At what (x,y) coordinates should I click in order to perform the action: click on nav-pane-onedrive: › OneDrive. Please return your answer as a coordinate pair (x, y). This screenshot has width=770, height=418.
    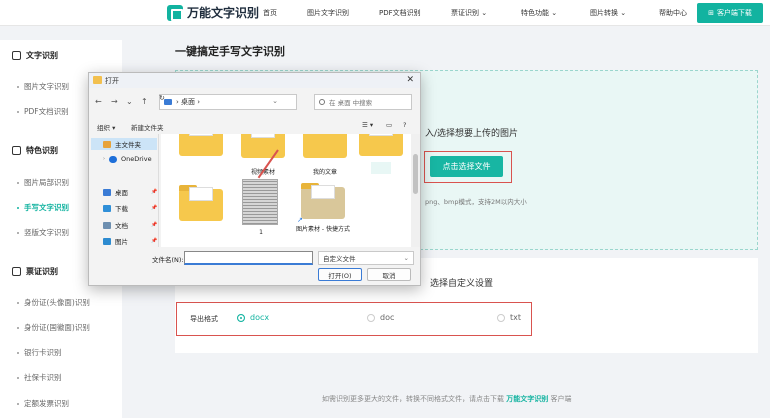
    Looking at the image, I should click on (127, 159).